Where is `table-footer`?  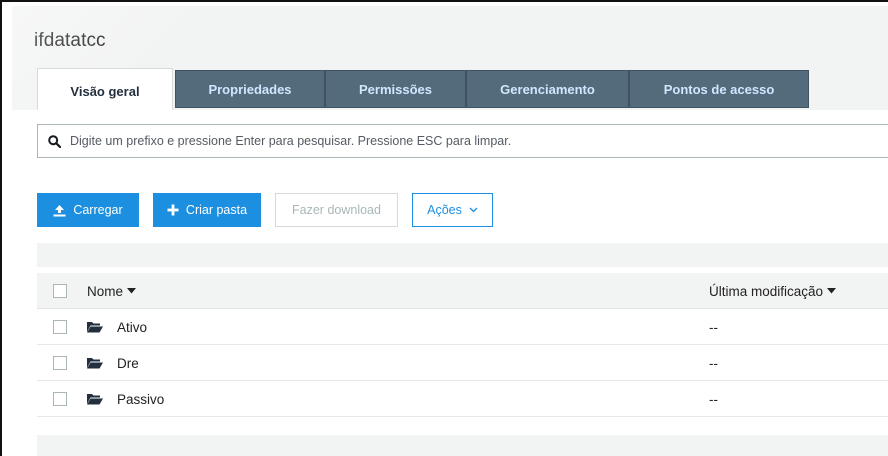 table-footer is located at coordinates (462, 445).